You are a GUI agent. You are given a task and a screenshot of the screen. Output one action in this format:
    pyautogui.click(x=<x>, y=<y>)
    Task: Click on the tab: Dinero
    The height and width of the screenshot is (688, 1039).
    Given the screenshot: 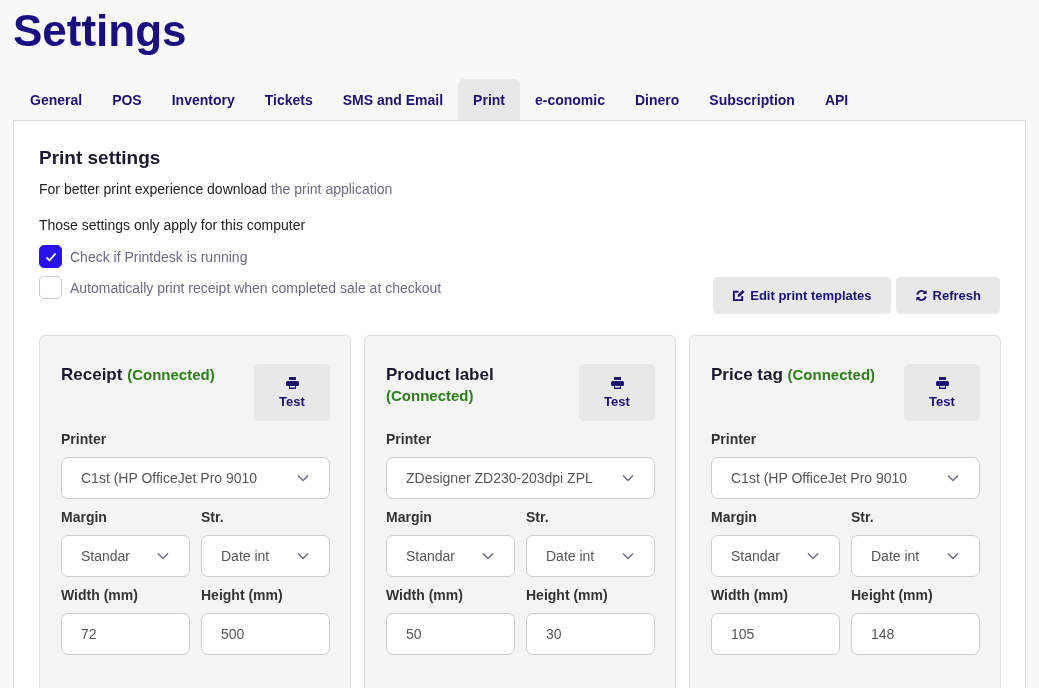 What is the action you would take?
    pyautogui.click(x=657, y=99)
    